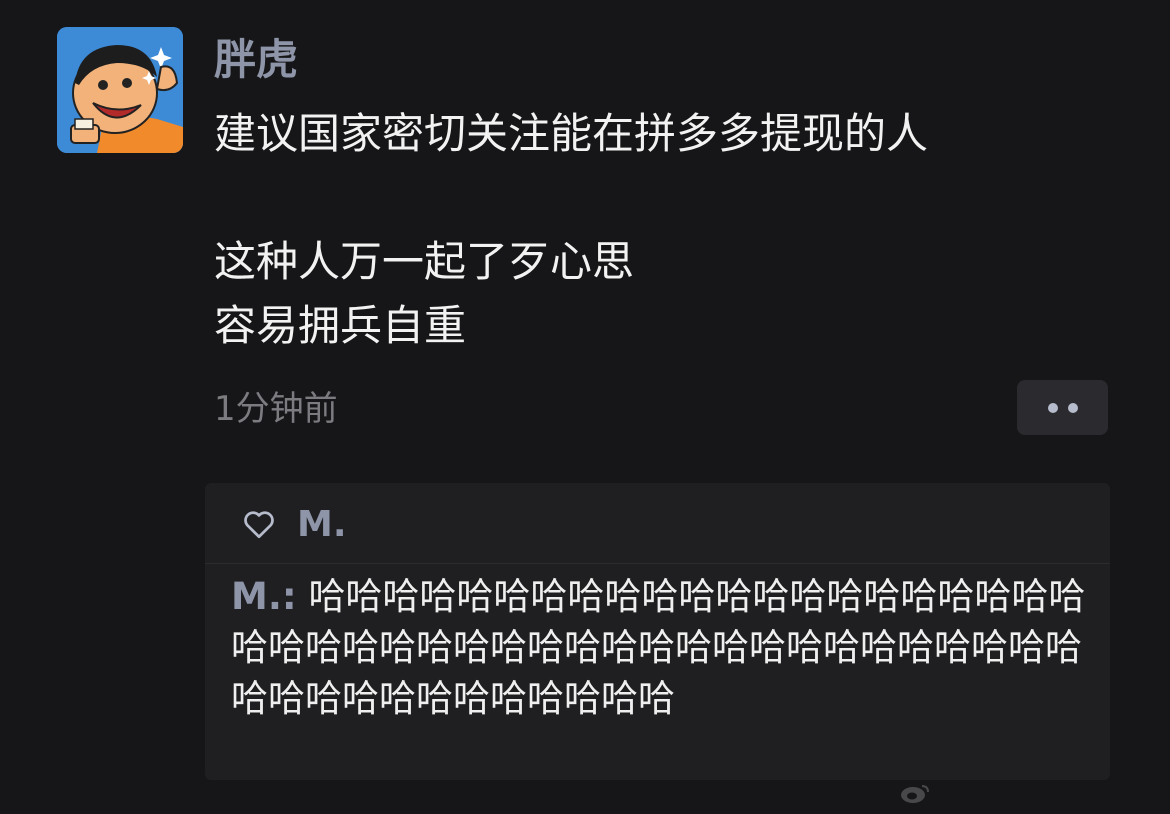 The height and width of the screenshot is (814, 1170). I want to click on likes-row: M., so click(294, 524).